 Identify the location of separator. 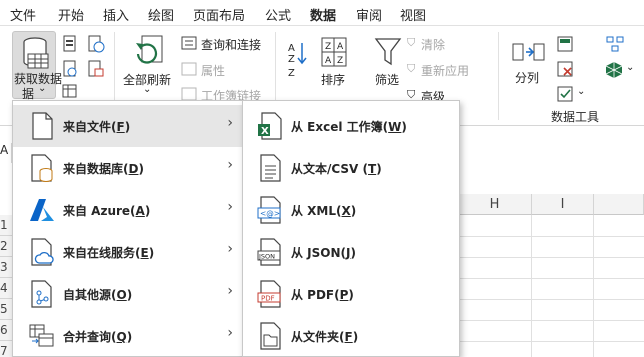
(498, 76).